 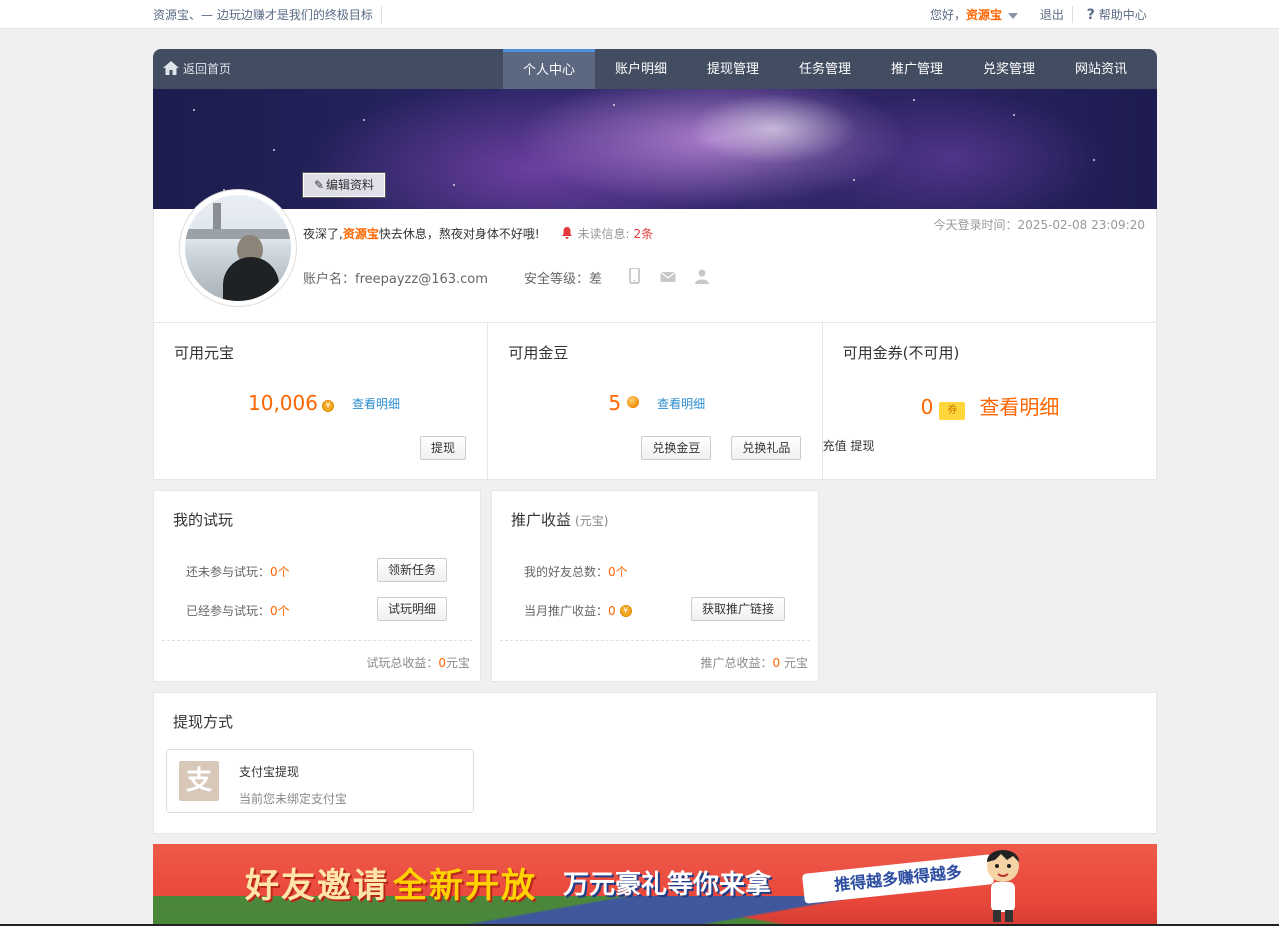 What do you see at coordinates (917, 69) in the screenshot?
I see `tab-promotion-management: 推广管理` at bounding box center [917, 69].